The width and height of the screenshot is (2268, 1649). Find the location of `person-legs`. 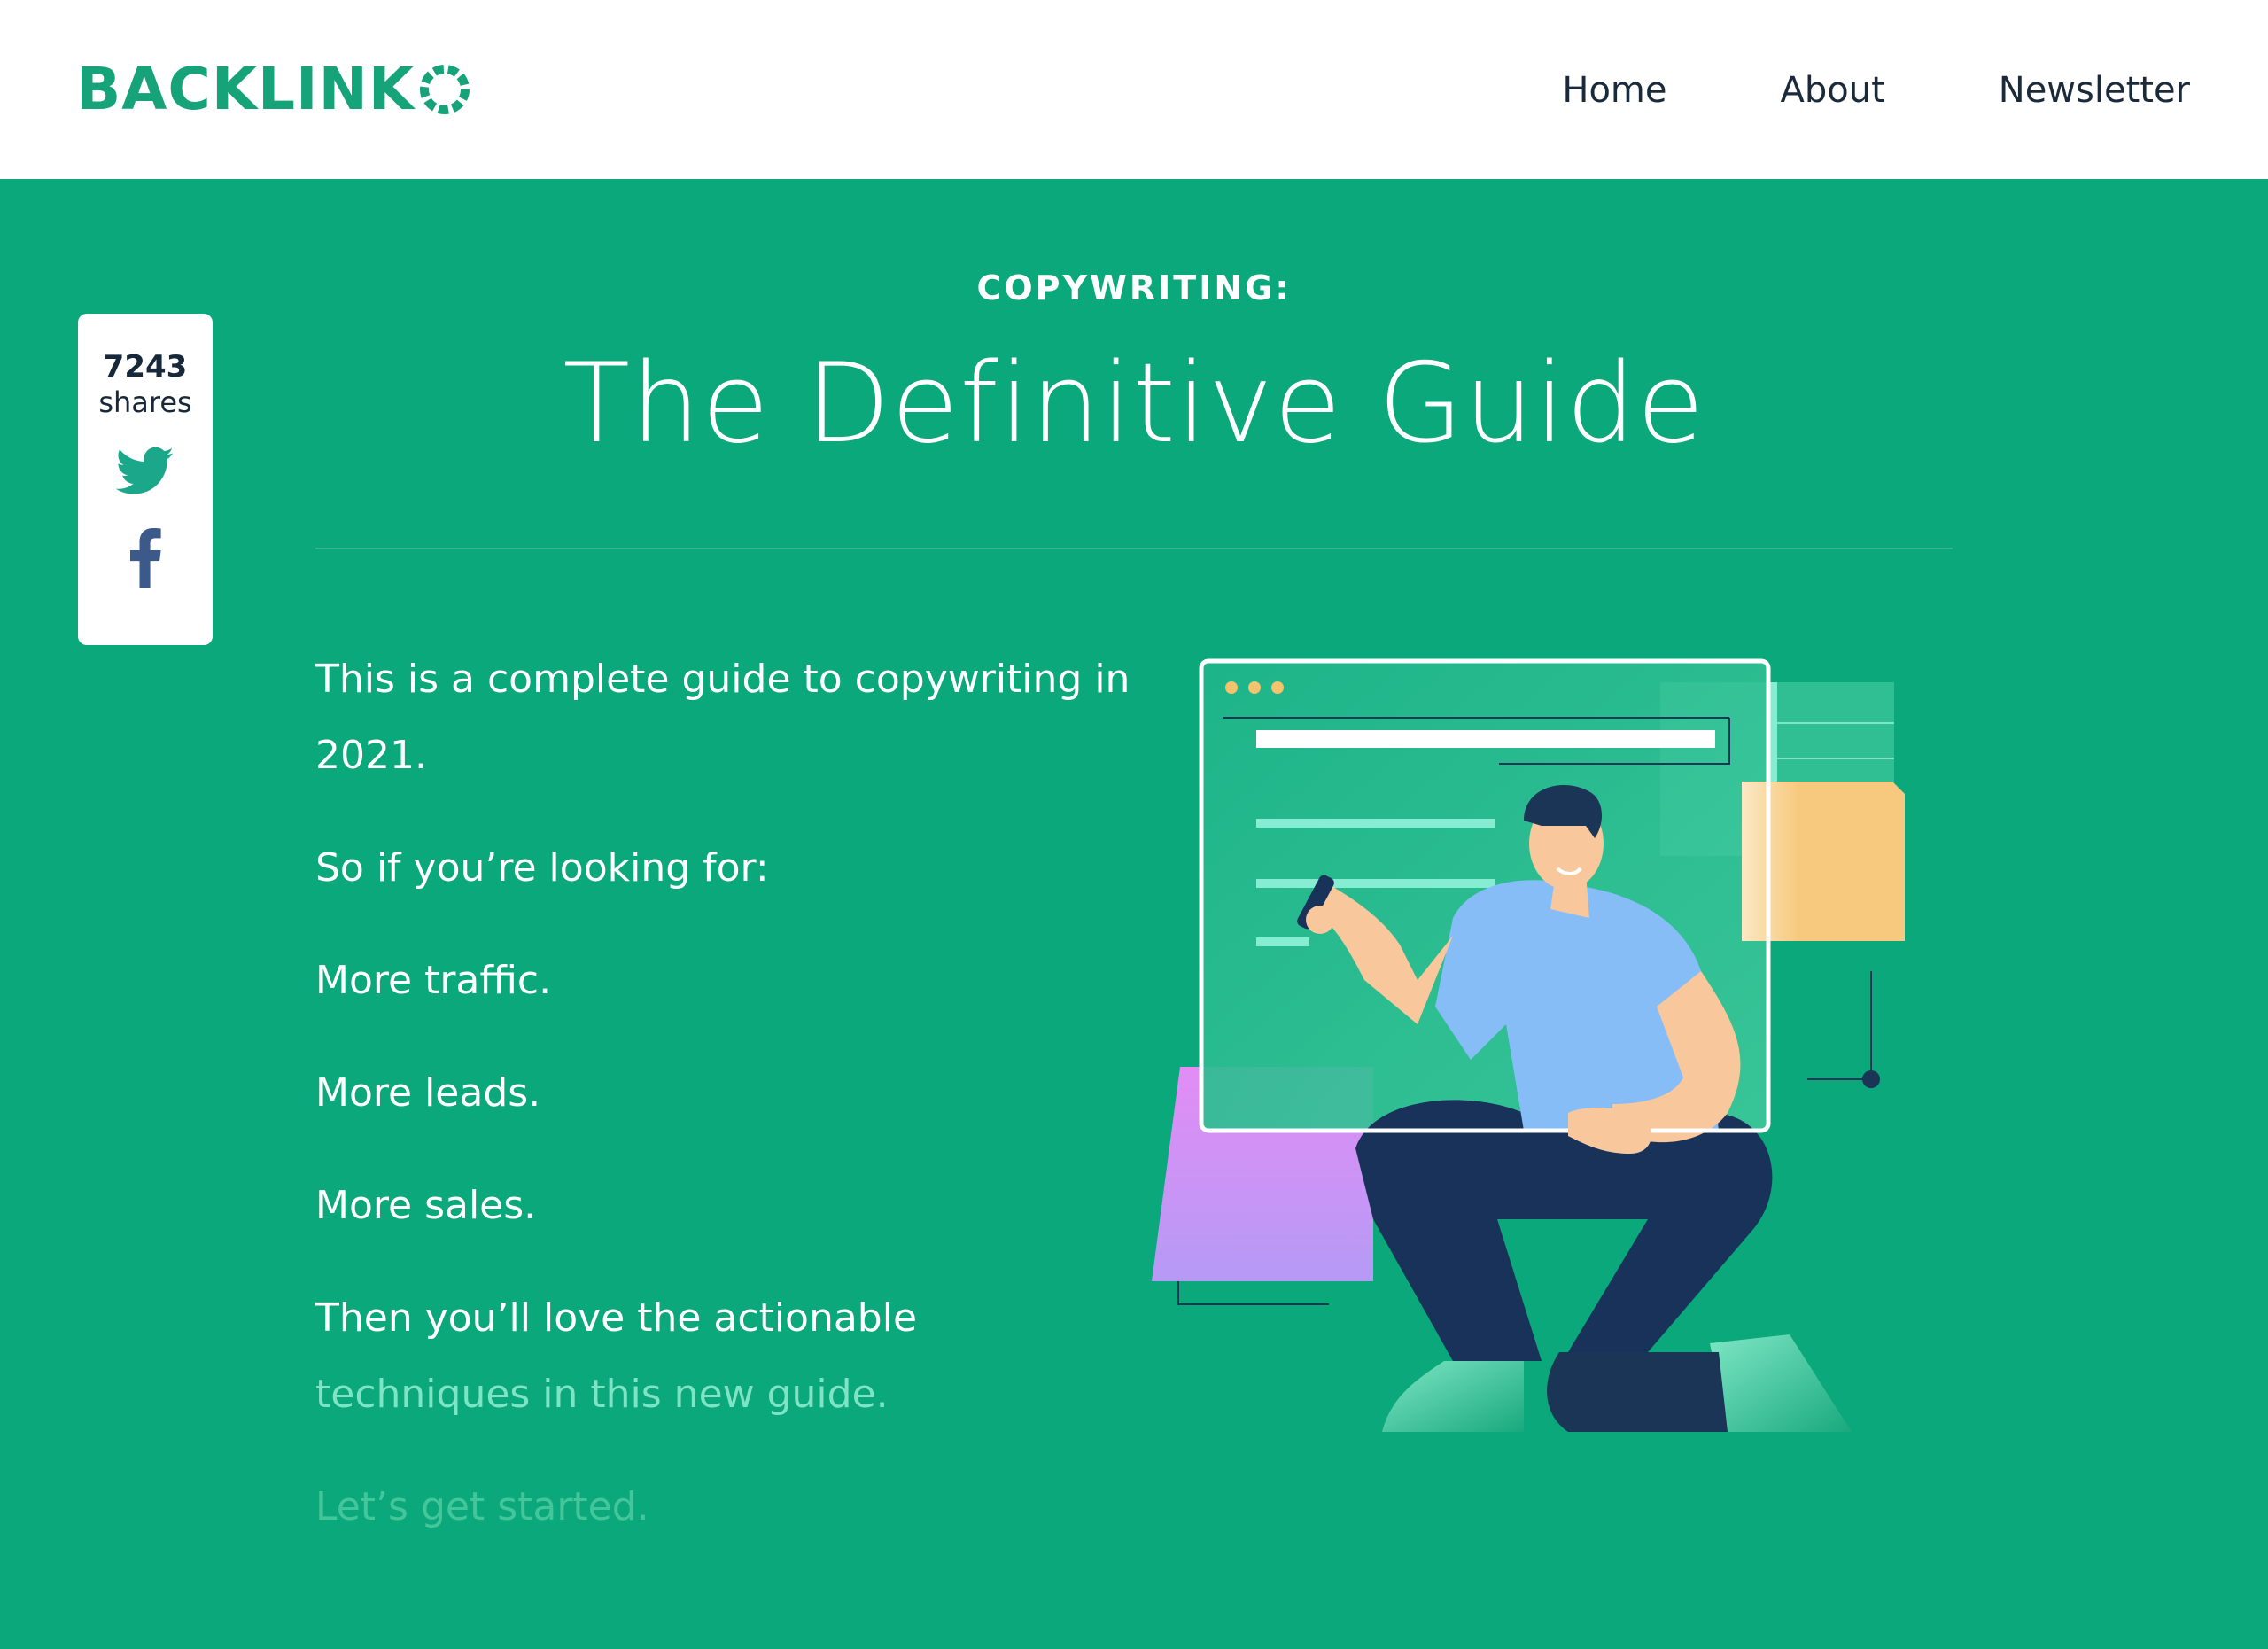

person-legs is located at coordinates (1564, 1230).